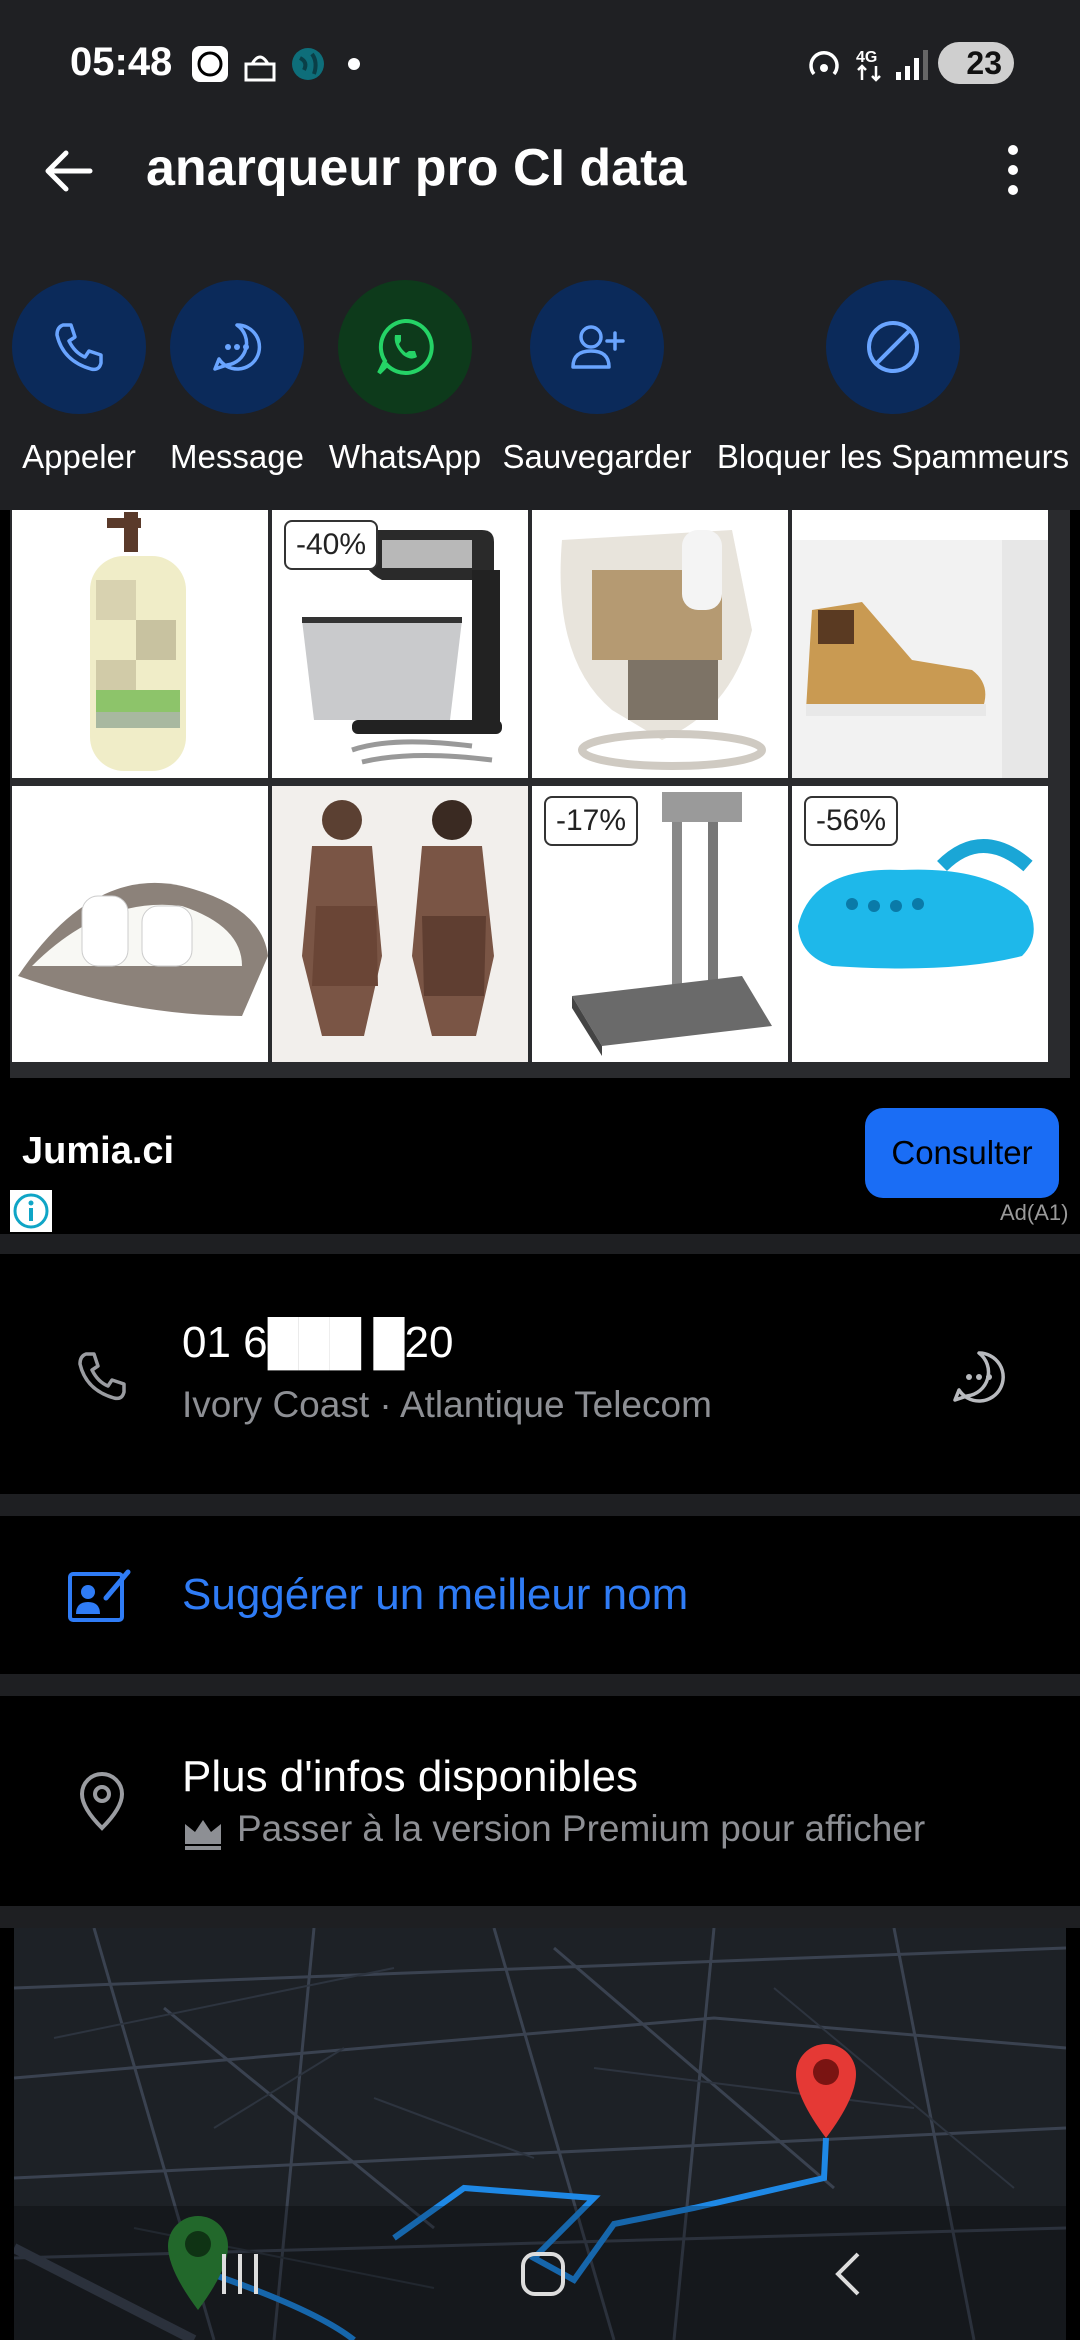 The image size is (1080, 2340). I want to click on discount-badge: -17%, so click(591, 821).